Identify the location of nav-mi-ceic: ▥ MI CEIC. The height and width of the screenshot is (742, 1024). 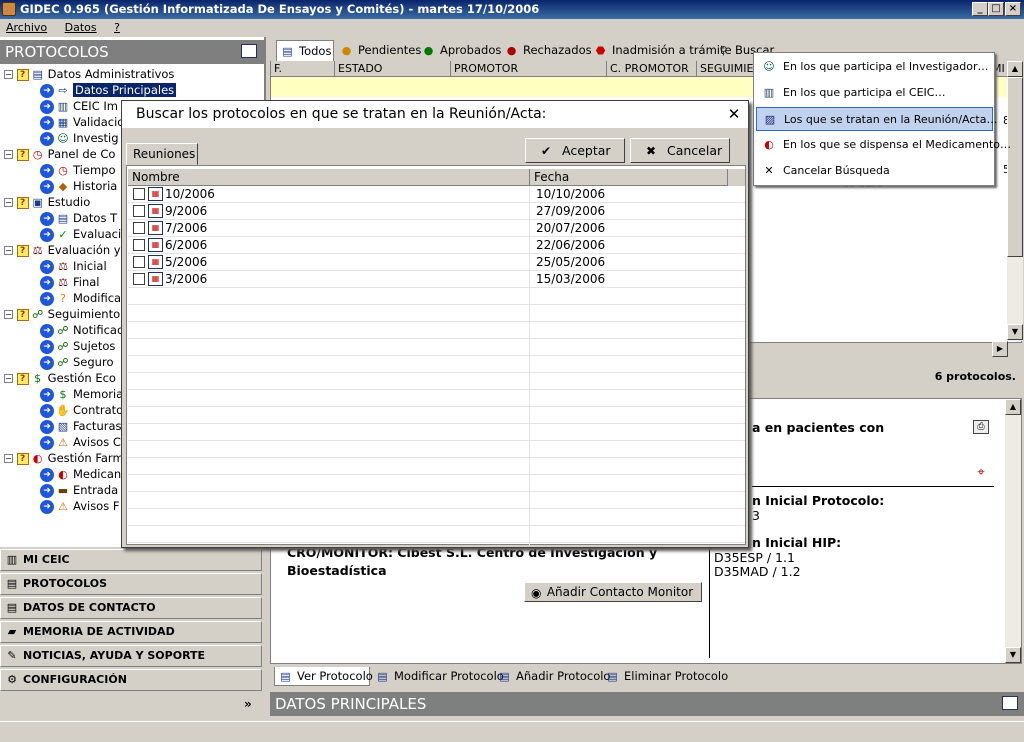
(131, 560).